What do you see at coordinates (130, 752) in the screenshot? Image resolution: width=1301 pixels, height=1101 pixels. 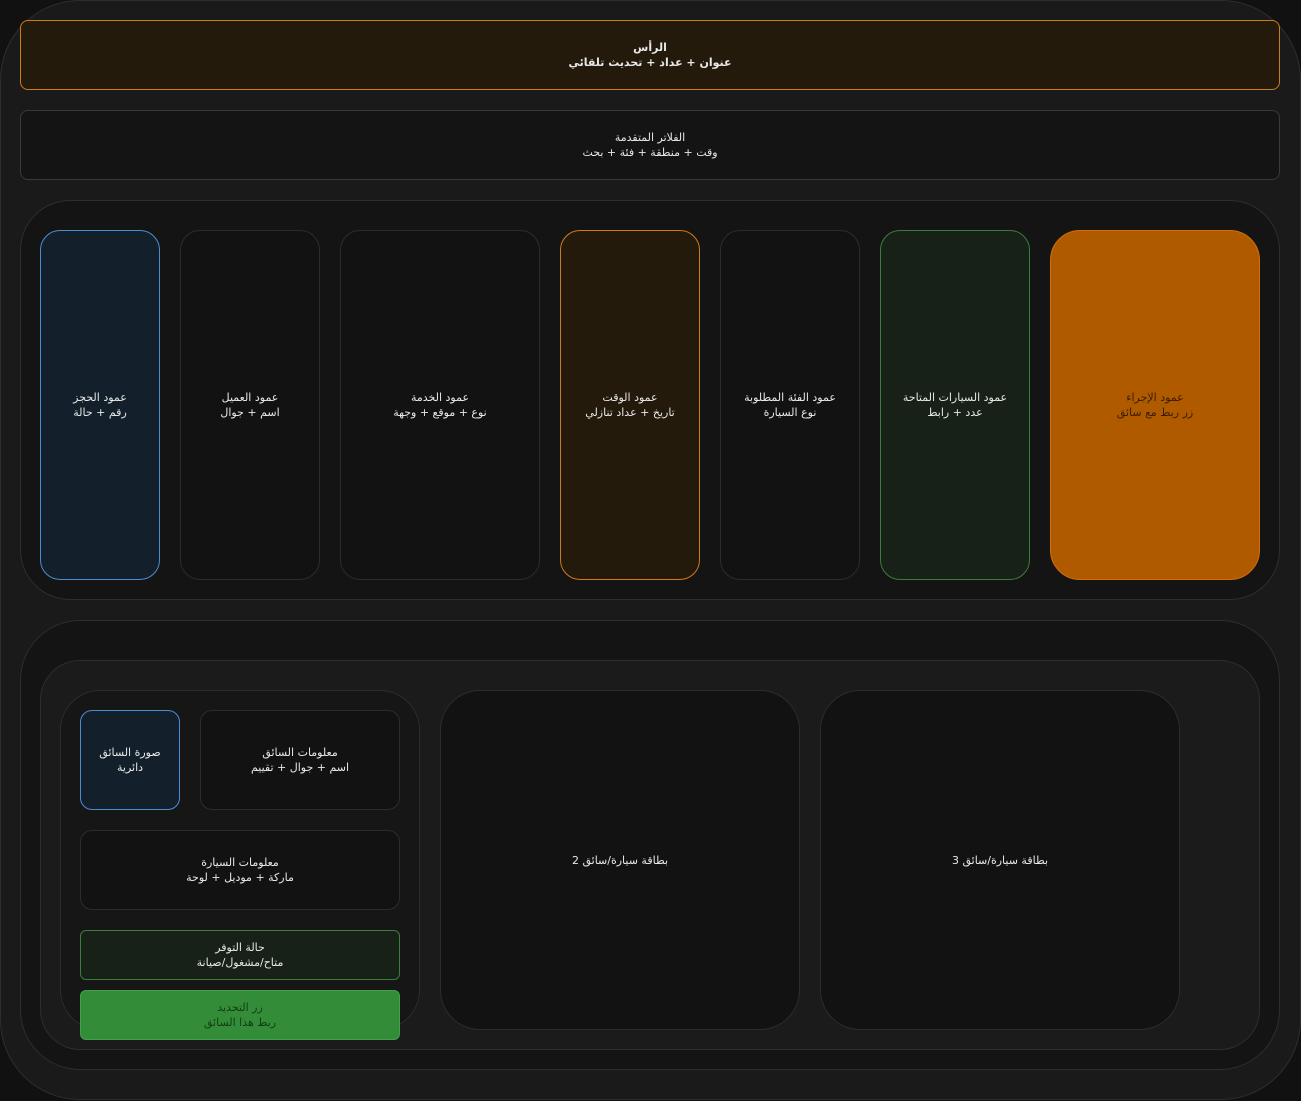 I see `driver-photo-title: صورة السائق` at bounding box center [130, 752].